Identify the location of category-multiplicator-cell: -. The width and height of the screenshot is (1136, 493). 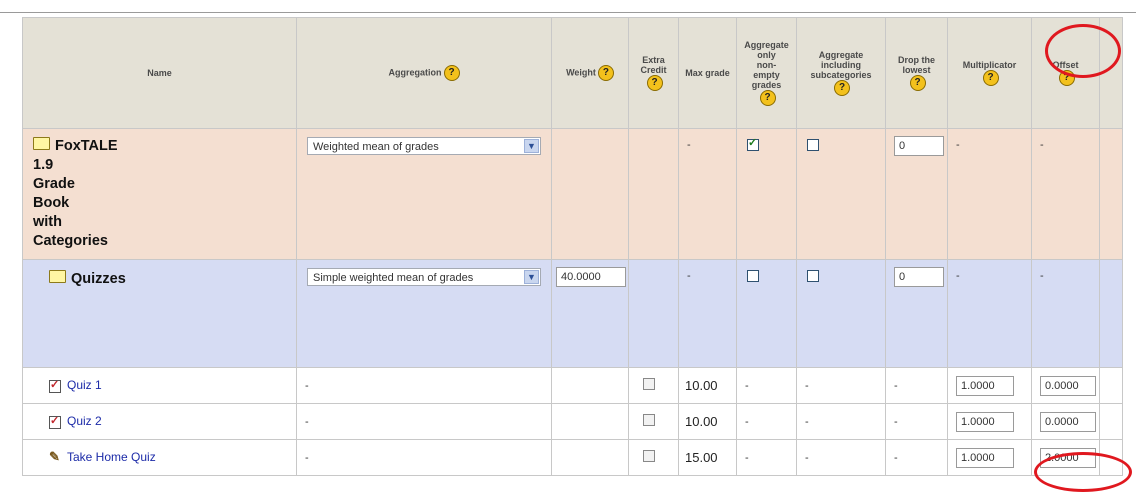
(989, 313).